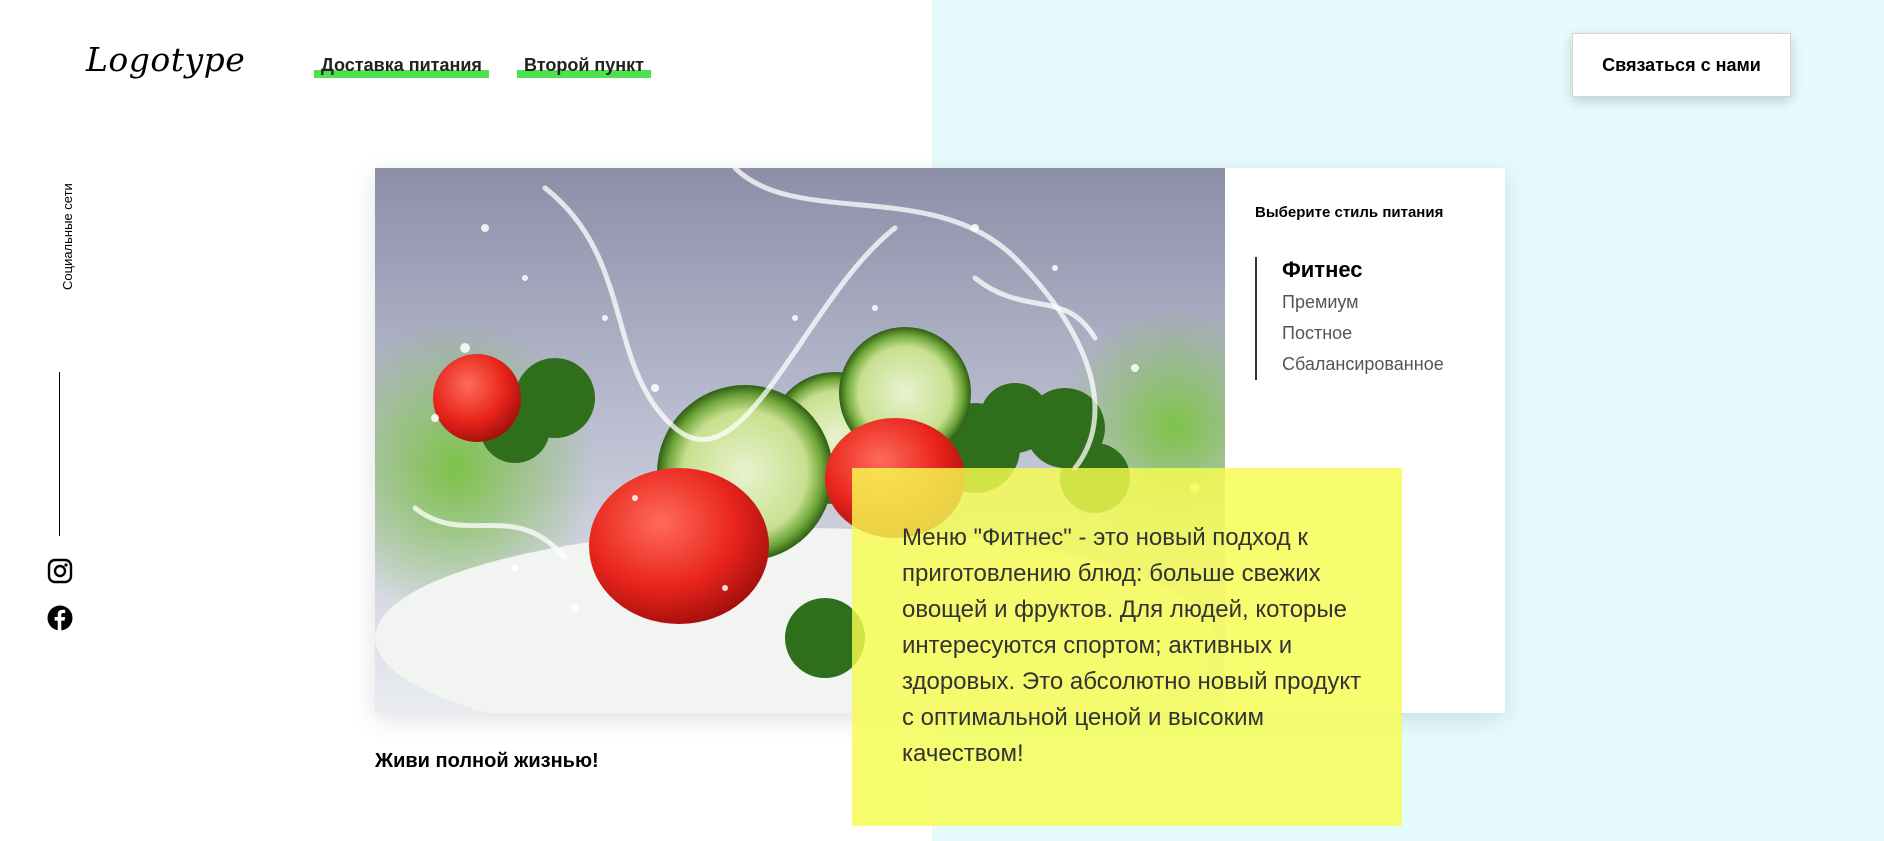  Describe the element at coordinates (1349, 212) in the screenshot. I see `diet-heading: Выберите стиль питания` at that location.